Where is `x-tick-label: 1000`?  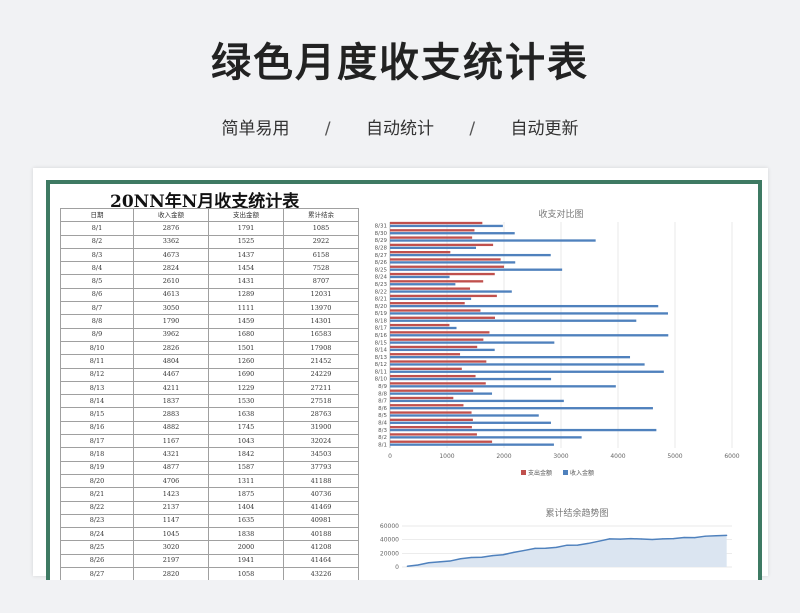 x-tick-label: 1000 is located at coordinates (446, 456).